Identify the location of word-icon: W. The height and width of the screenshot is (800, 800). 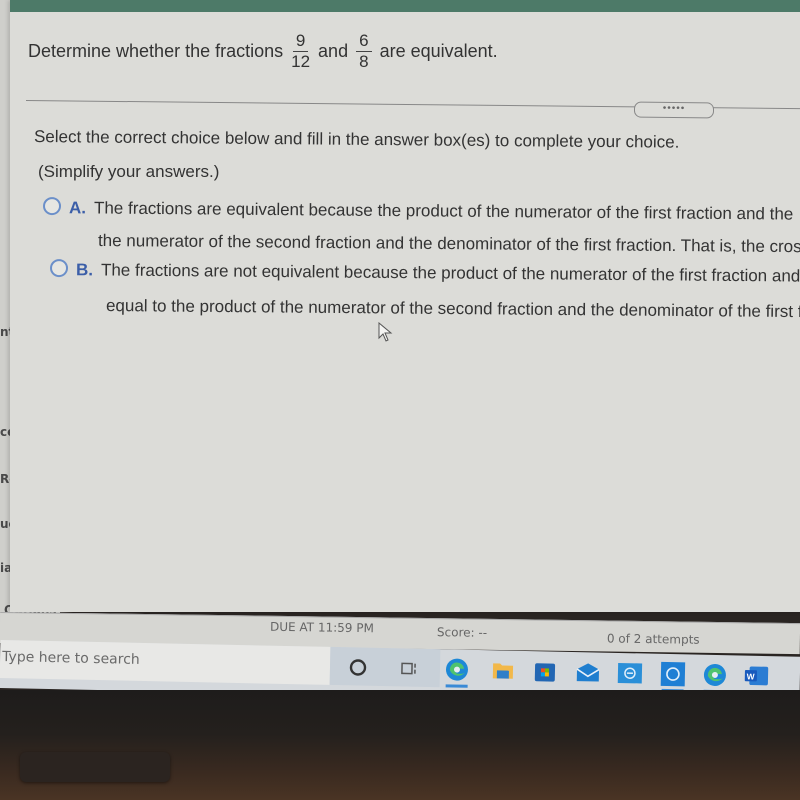
(757, 679).